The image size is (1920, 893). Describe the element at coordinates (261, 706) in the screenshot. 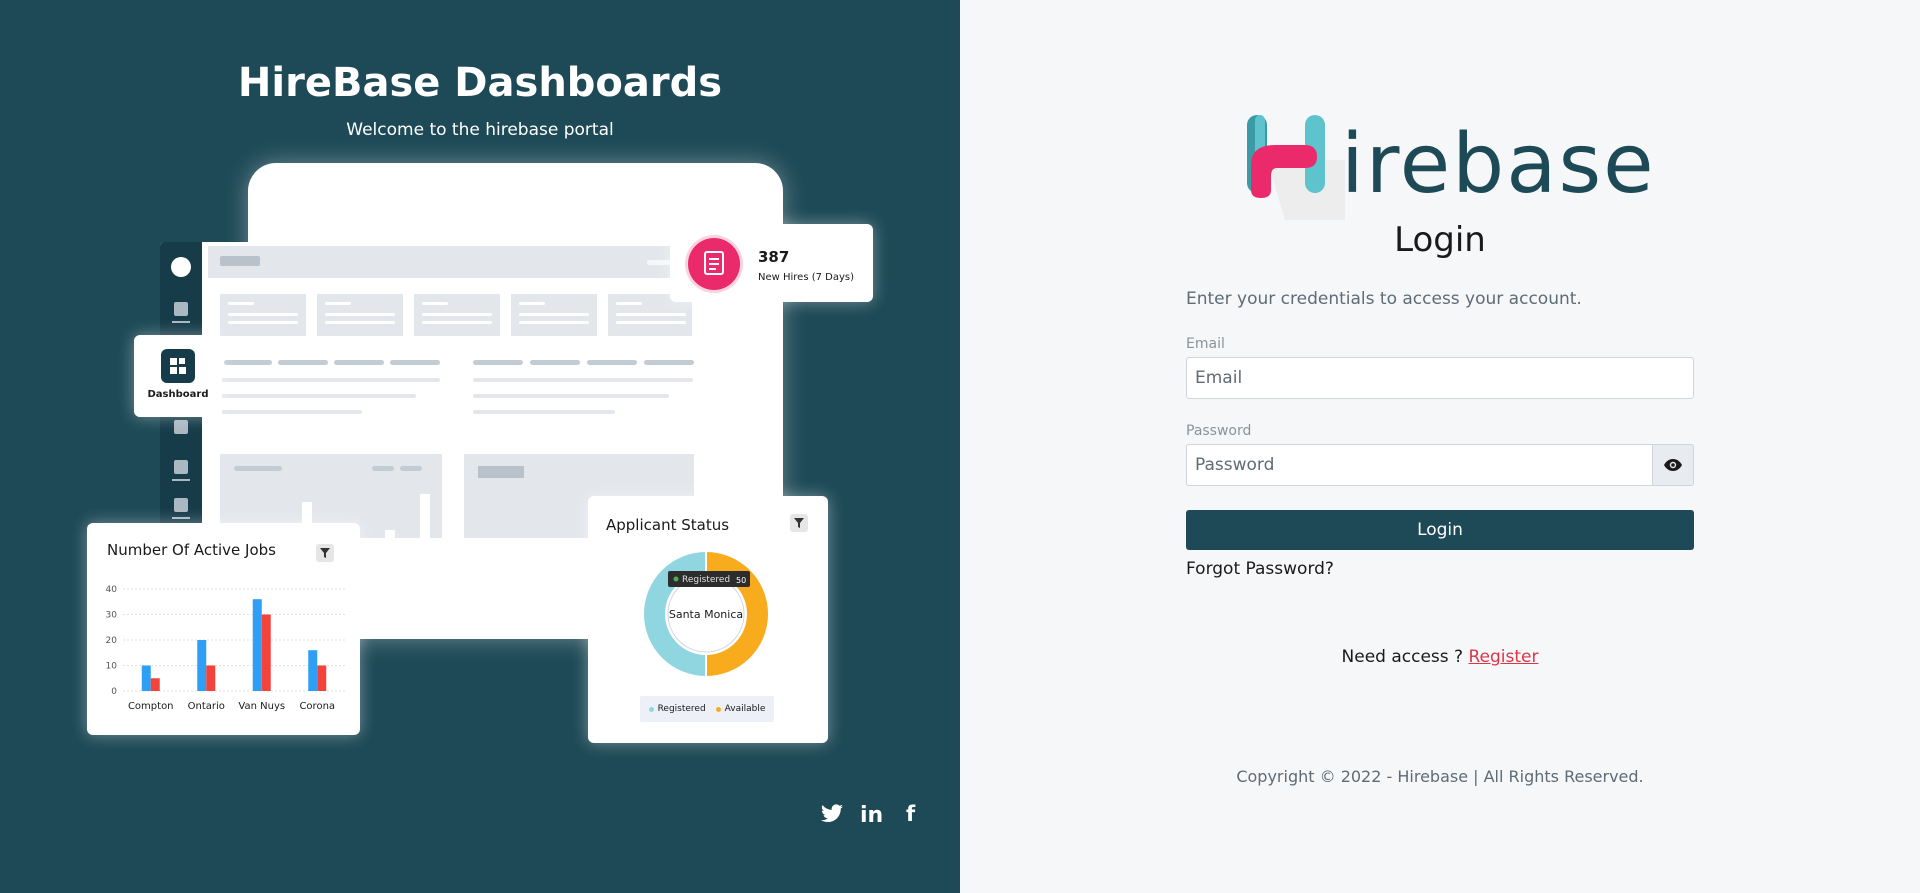

I see `x-tick-label: Van Nuys` at that location.